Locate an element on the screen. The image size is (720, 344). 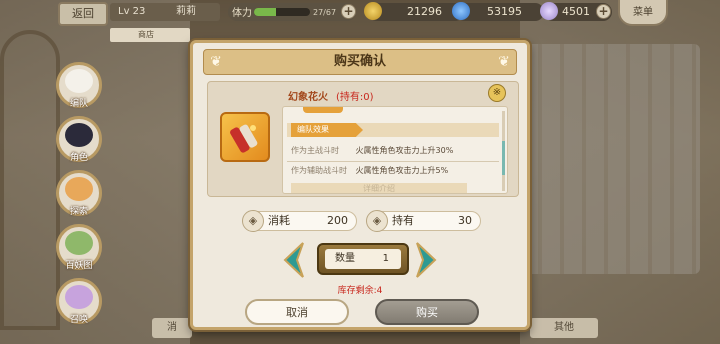
gold-value: 21296 is located at coordinates (424, 11).